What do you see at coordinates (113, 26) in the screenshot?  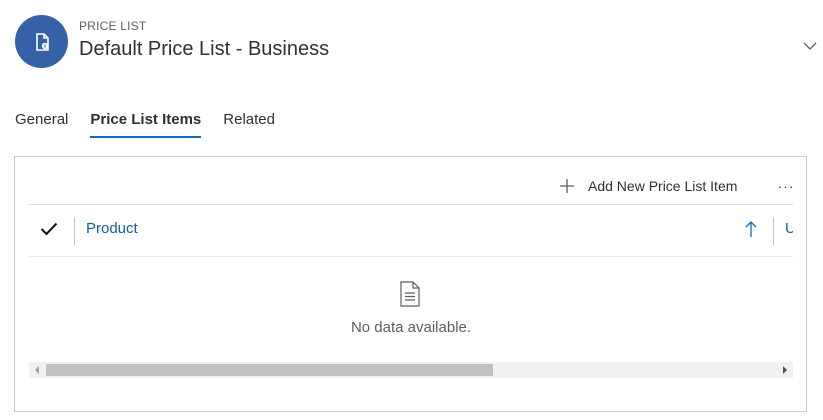 I see `entity-type-label: PRICE LIST` at bounding box center [113, 26].